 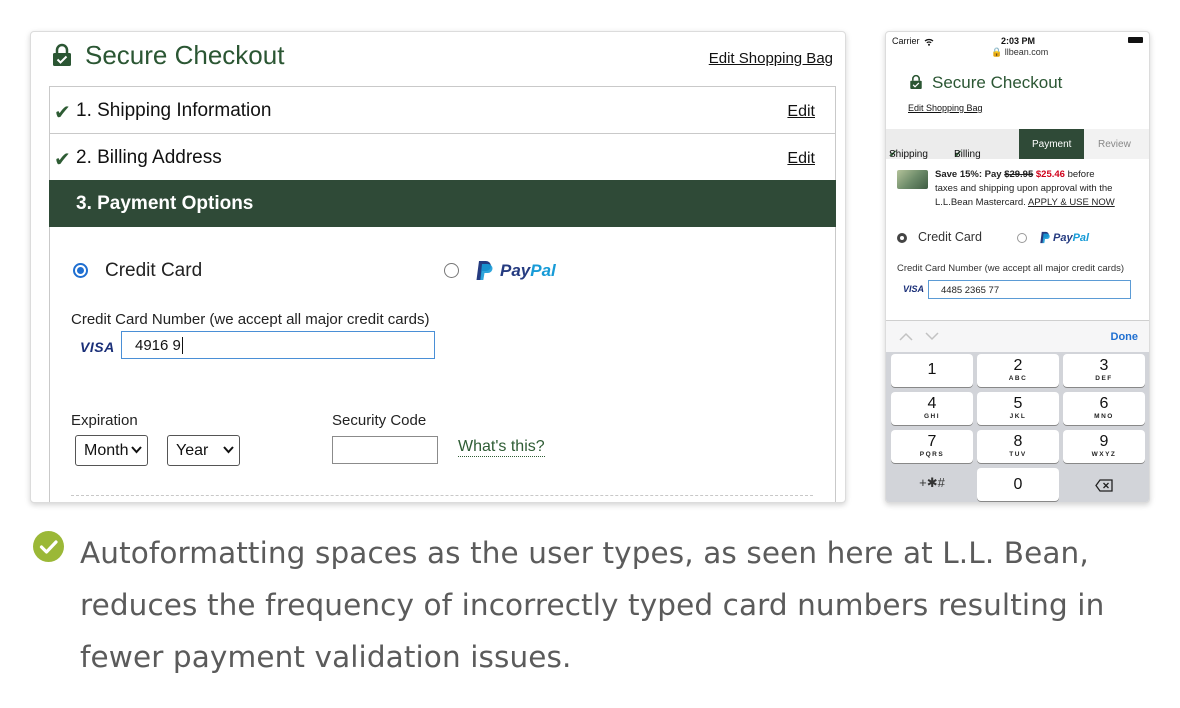 What do you see at coordinates (1018, 365) in the screenshot?
I see `key-2-digit: 2` at bounding box center [1018, 365].